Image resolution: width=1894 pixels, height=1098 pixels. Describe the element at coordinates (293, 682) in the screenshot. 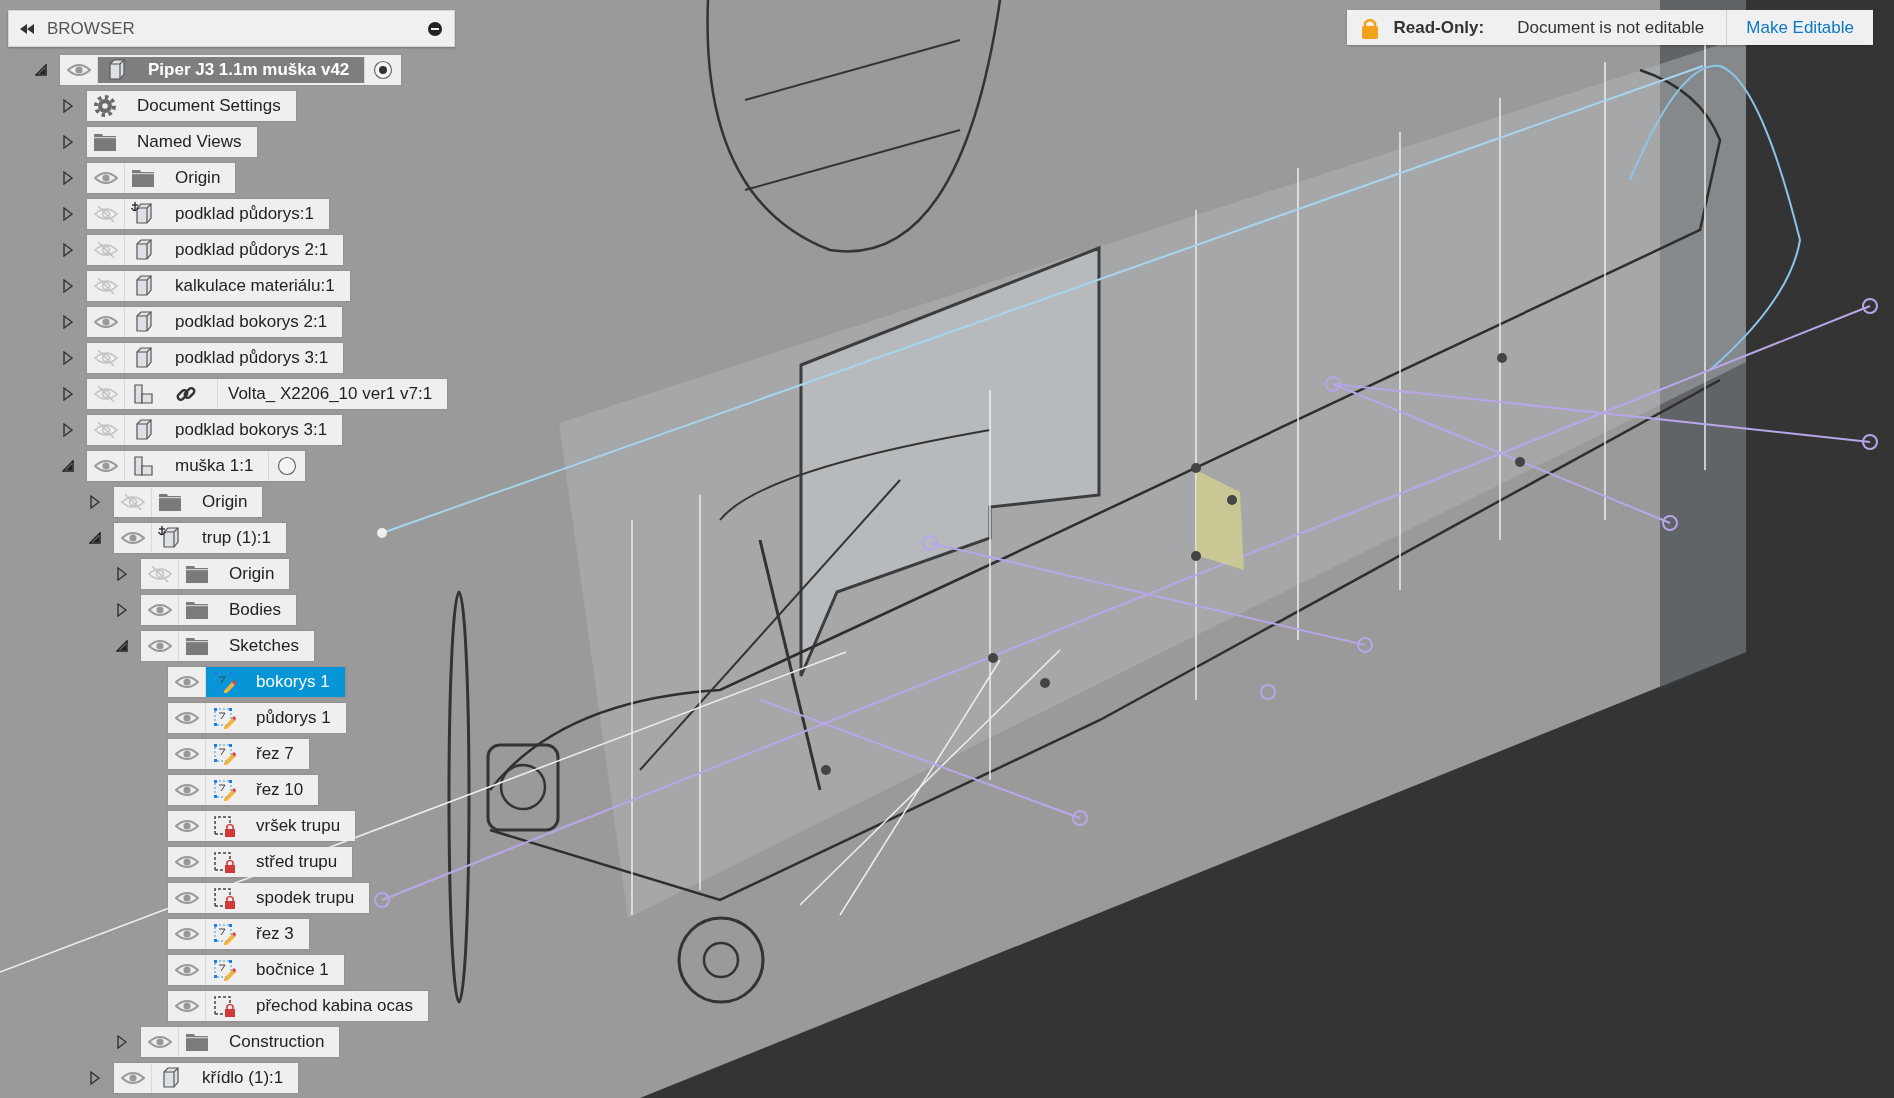

I see `tree-item-label: bokorys 1` at that location.